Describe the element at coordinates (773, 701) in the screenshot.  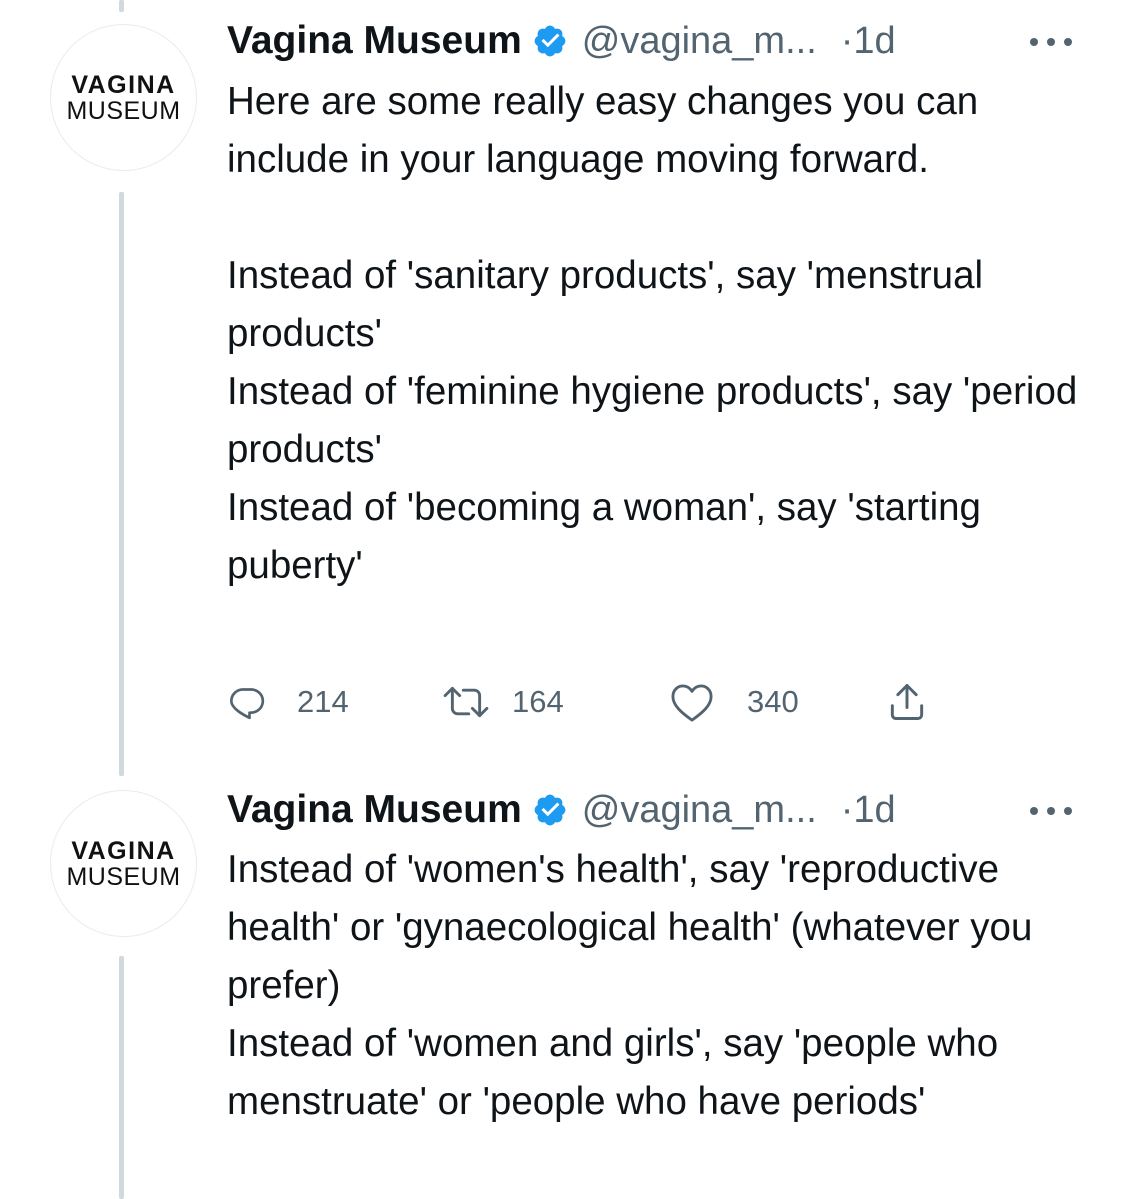
I see `like-count: 340` at that location.